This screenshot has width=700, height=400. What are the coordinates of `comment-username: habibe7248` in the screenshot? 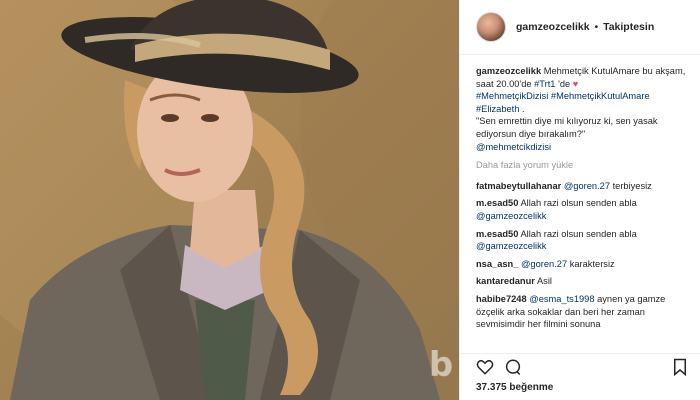 It's located at (501, 299).